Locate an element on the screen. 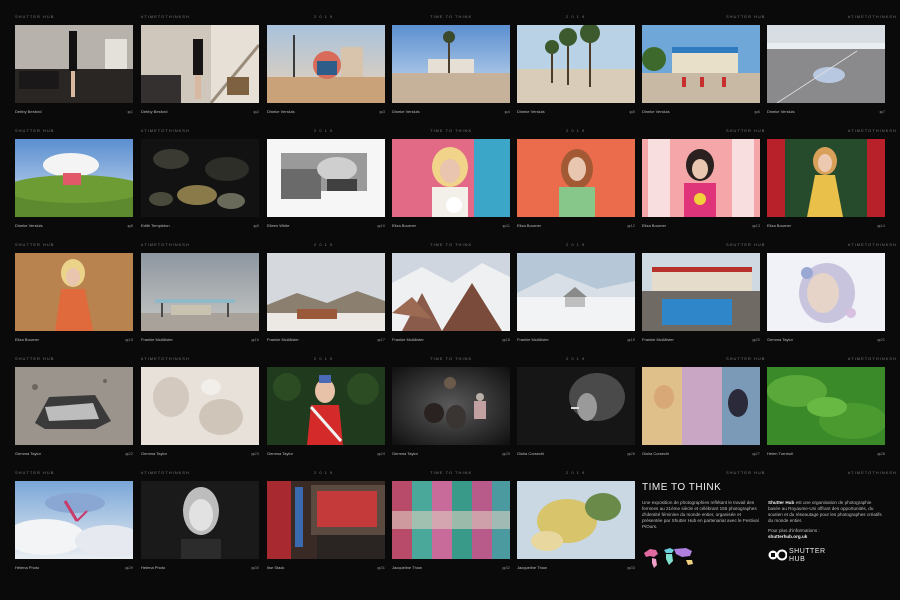  shutter-hub-logo: SHUTTER HUB is located at coordinates (823, 558).